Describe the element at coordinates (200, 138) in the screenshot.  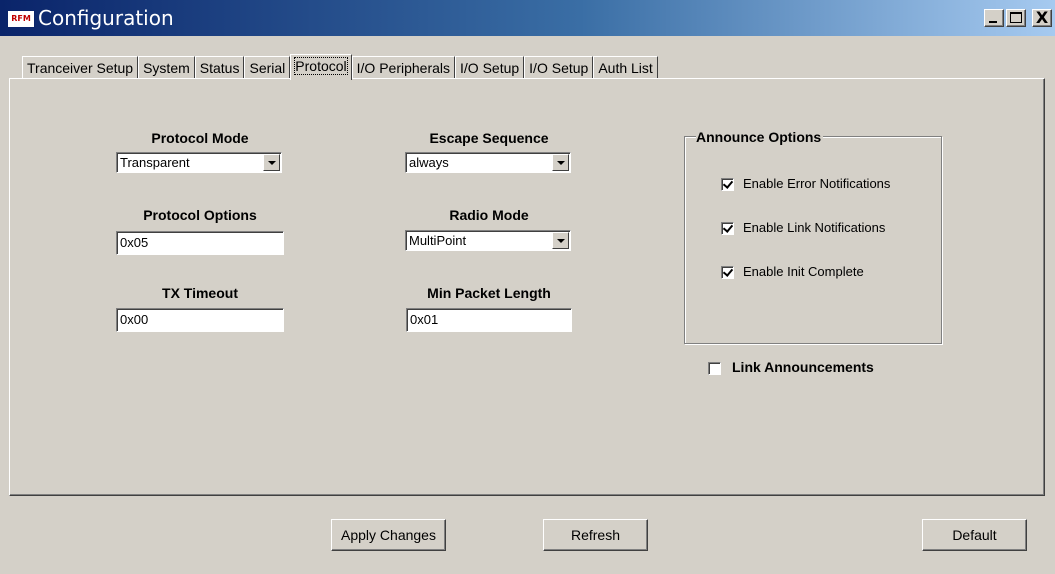
I see `protocol-mode-label: Protocol Mode` at that location.